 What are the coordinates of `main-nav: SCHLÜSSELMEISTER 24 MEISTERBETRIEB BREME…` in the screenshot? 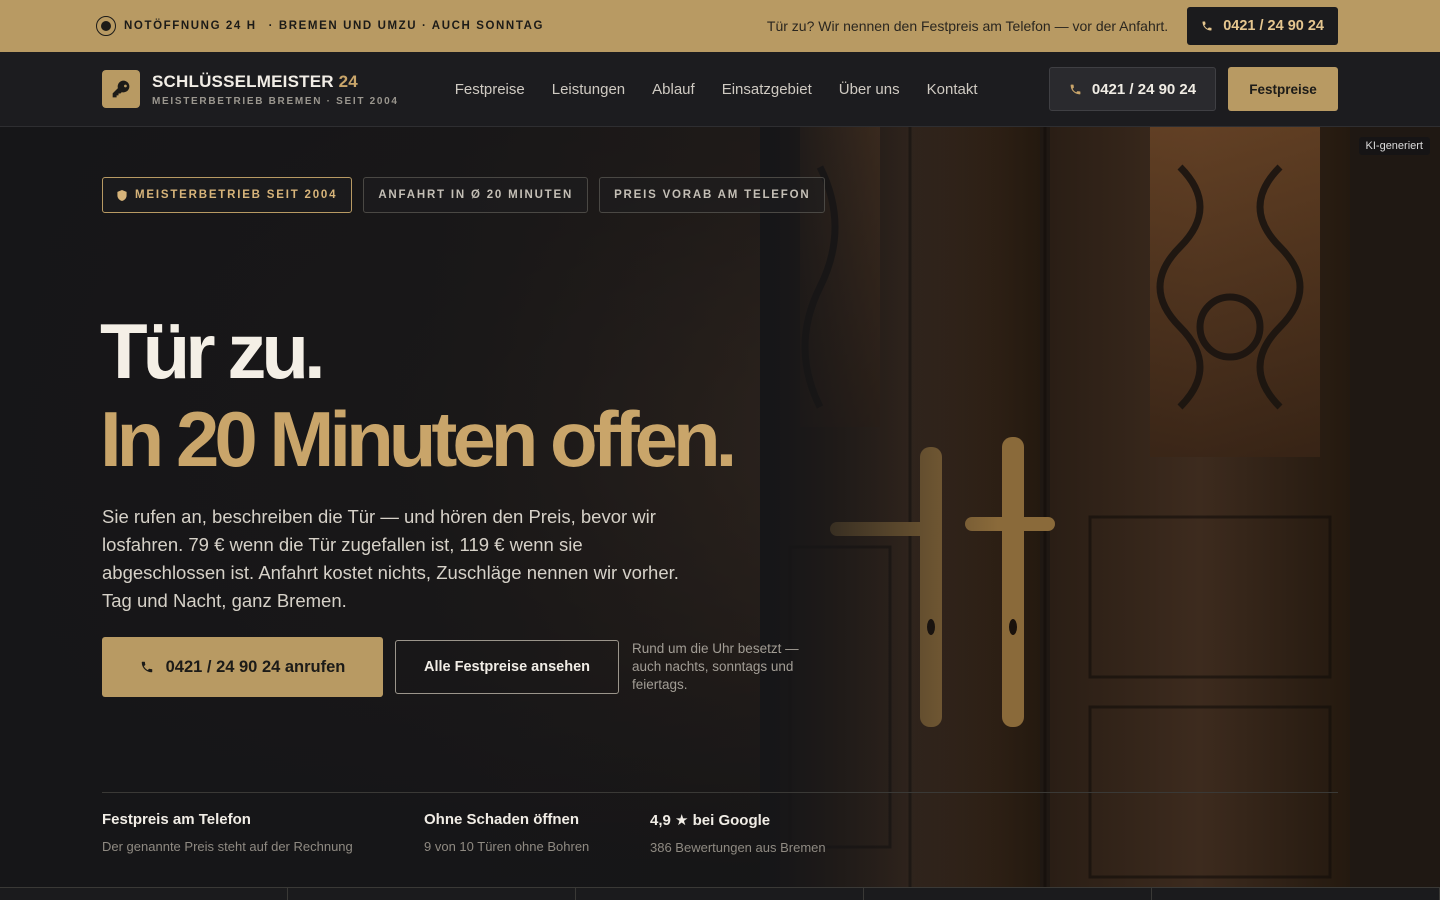 It's located at (720, 89).